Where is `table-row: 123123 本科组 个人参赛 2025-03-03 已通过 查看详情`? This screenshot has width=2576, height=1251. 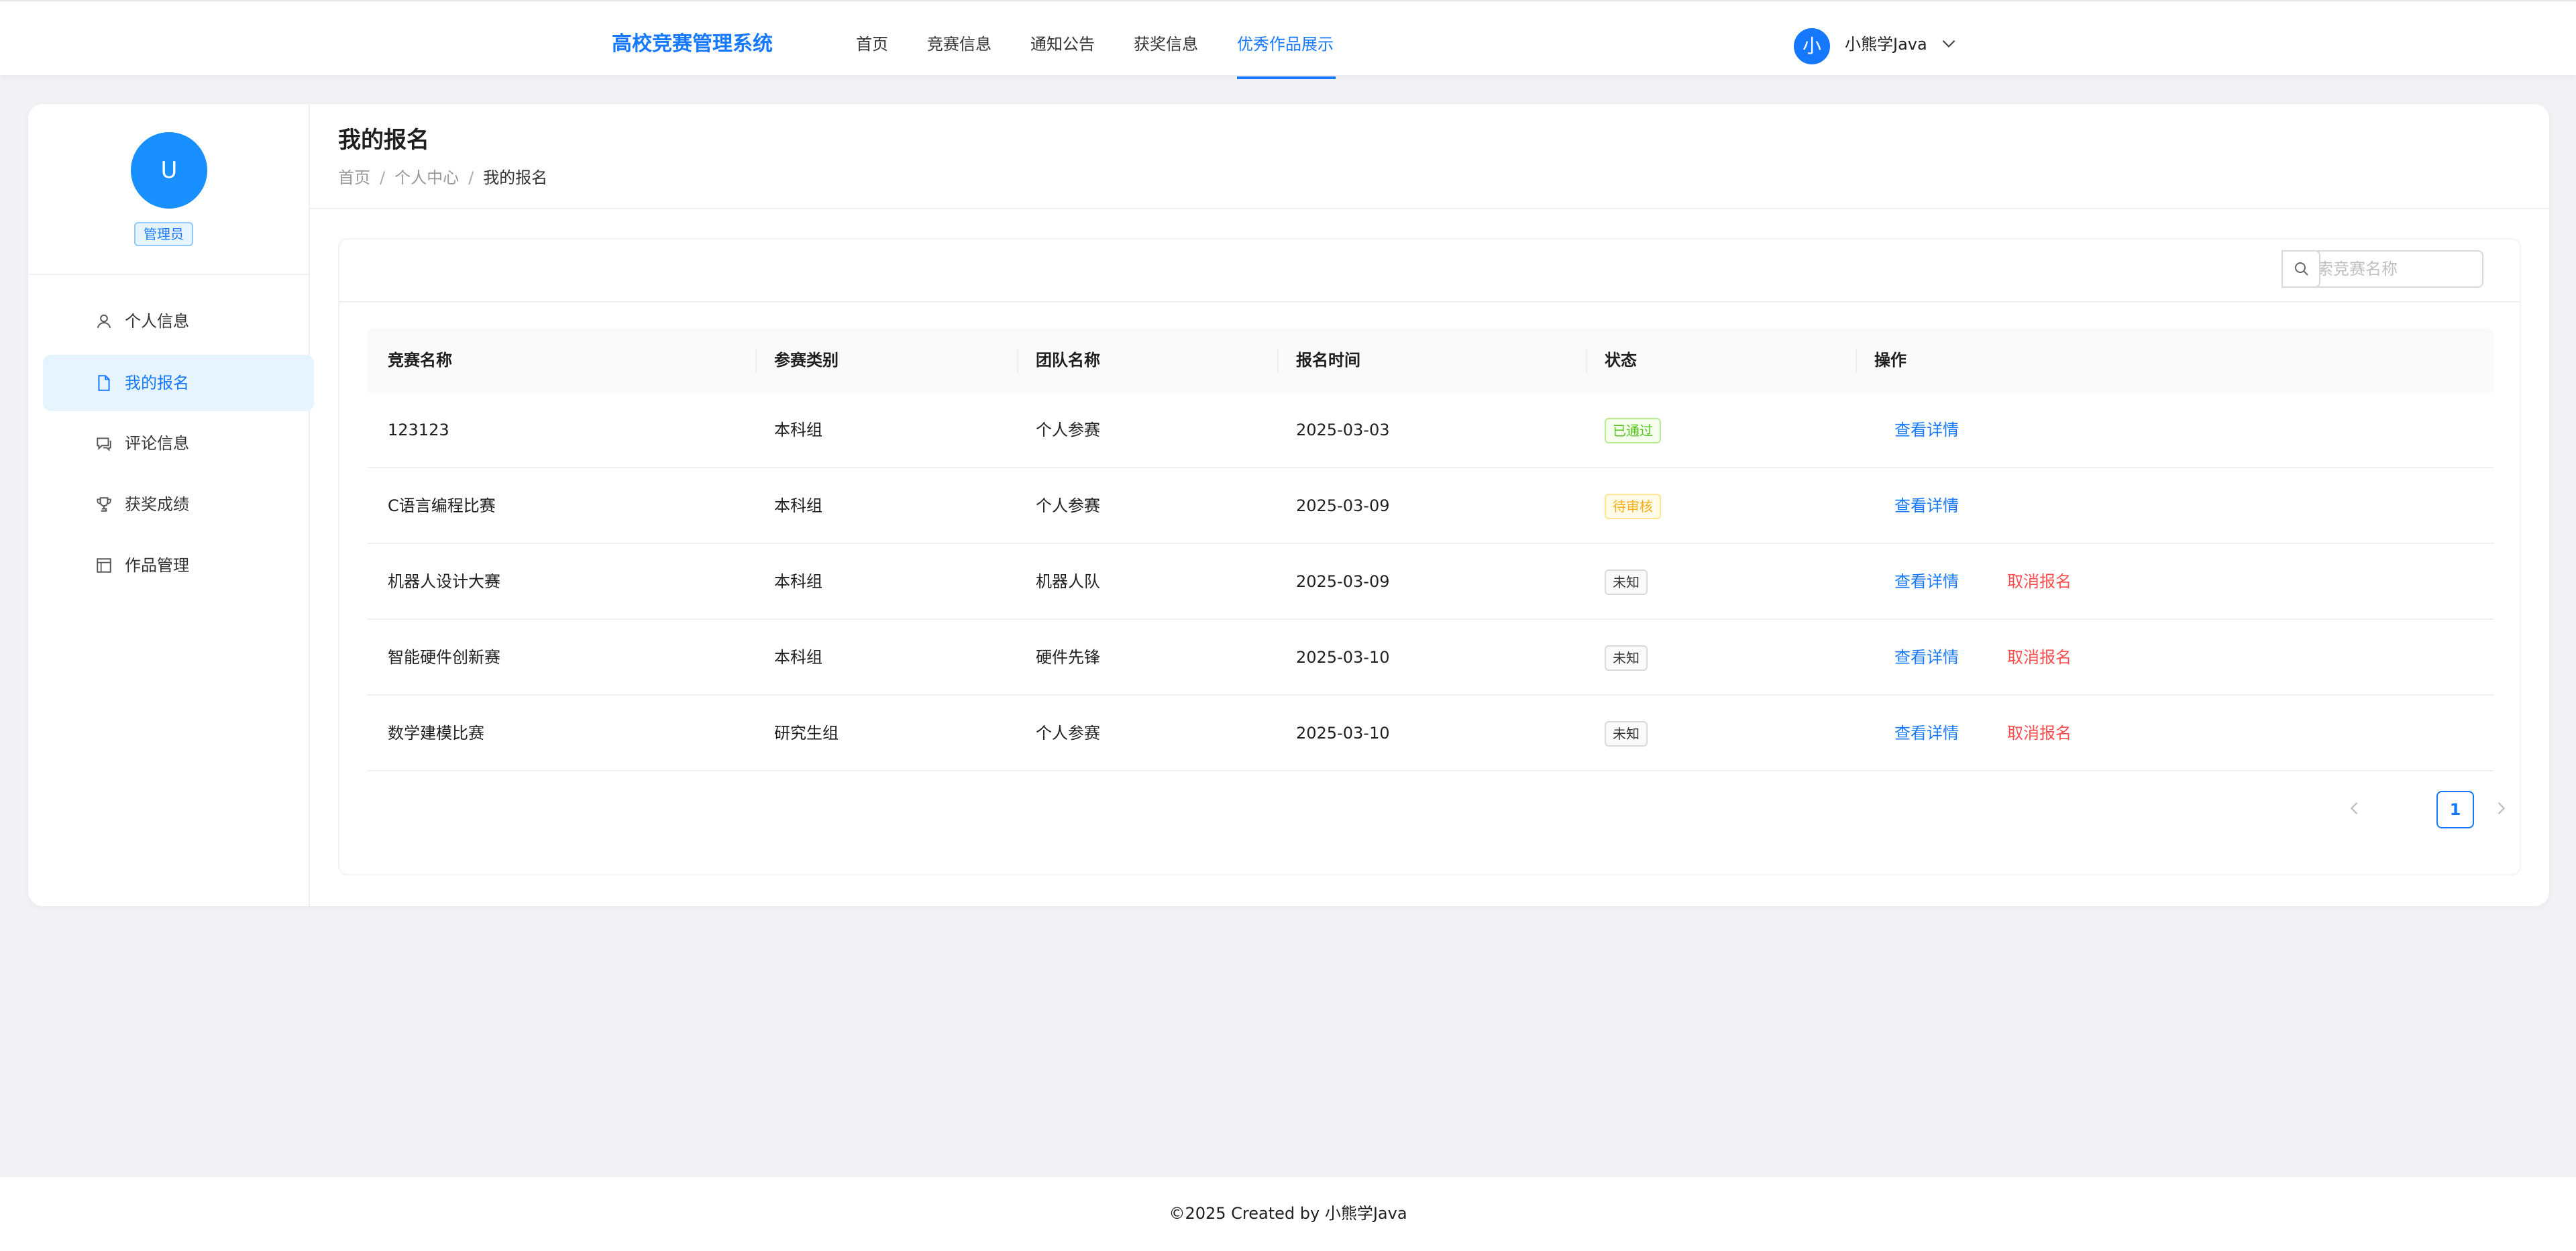
table-row: 123123 本科组 个人参赛 2025-03-03 已通过 查看详情 is located at coordinates (1431, 430).